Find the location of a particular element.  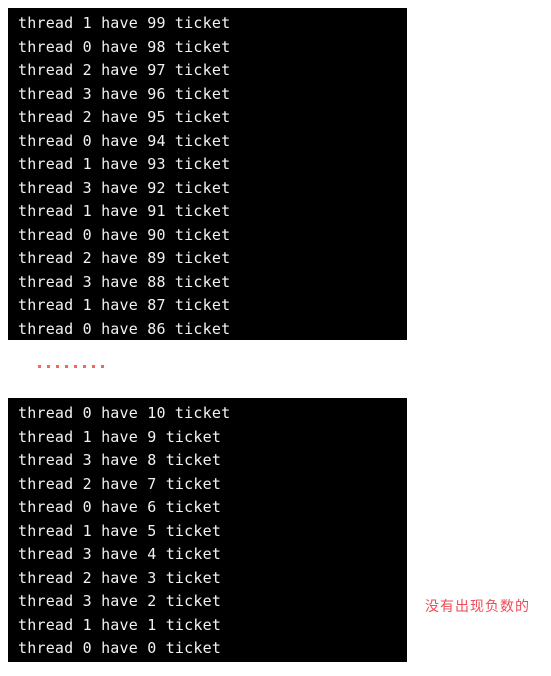

terminal-line: thread 0 have 10 ticket is located at coordinates (124, 413).